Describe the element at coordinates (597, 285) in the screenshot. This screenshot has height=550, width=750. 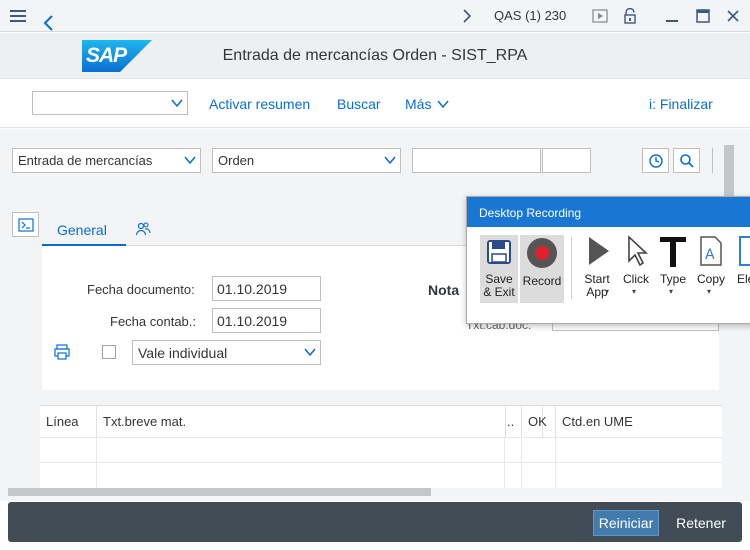
I see `start-app-label: Start App` at that location.